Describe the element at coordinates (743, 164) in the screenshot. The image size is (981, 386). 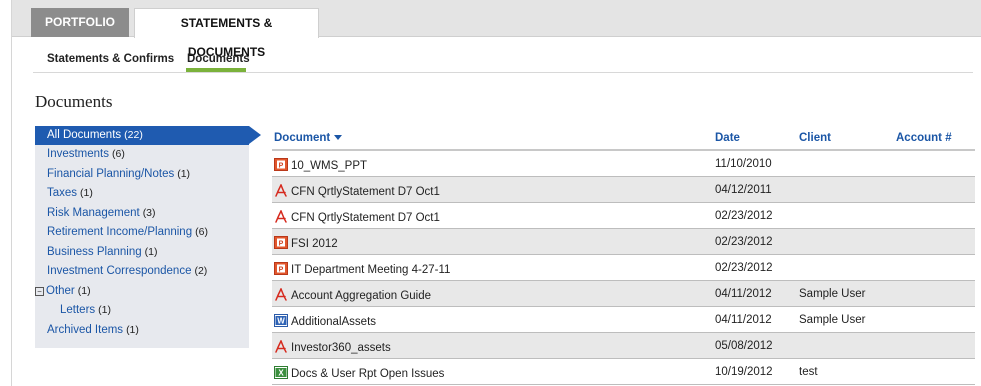
I see `date-cell: 11/10/2010` at that location.